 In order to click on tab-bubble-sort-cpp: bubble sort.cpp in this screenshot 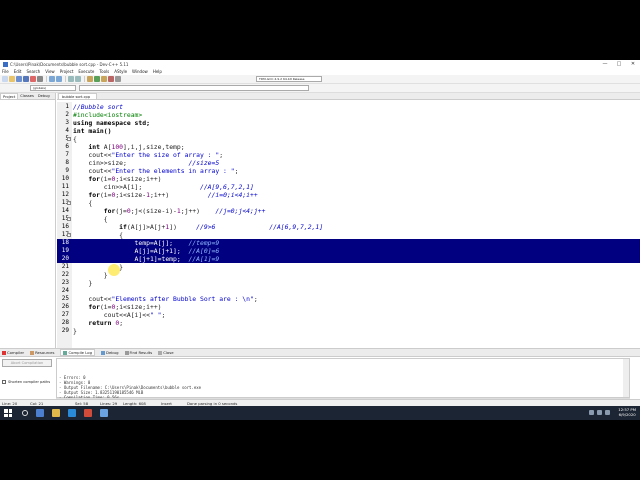, I will do `click(78, 96)`.